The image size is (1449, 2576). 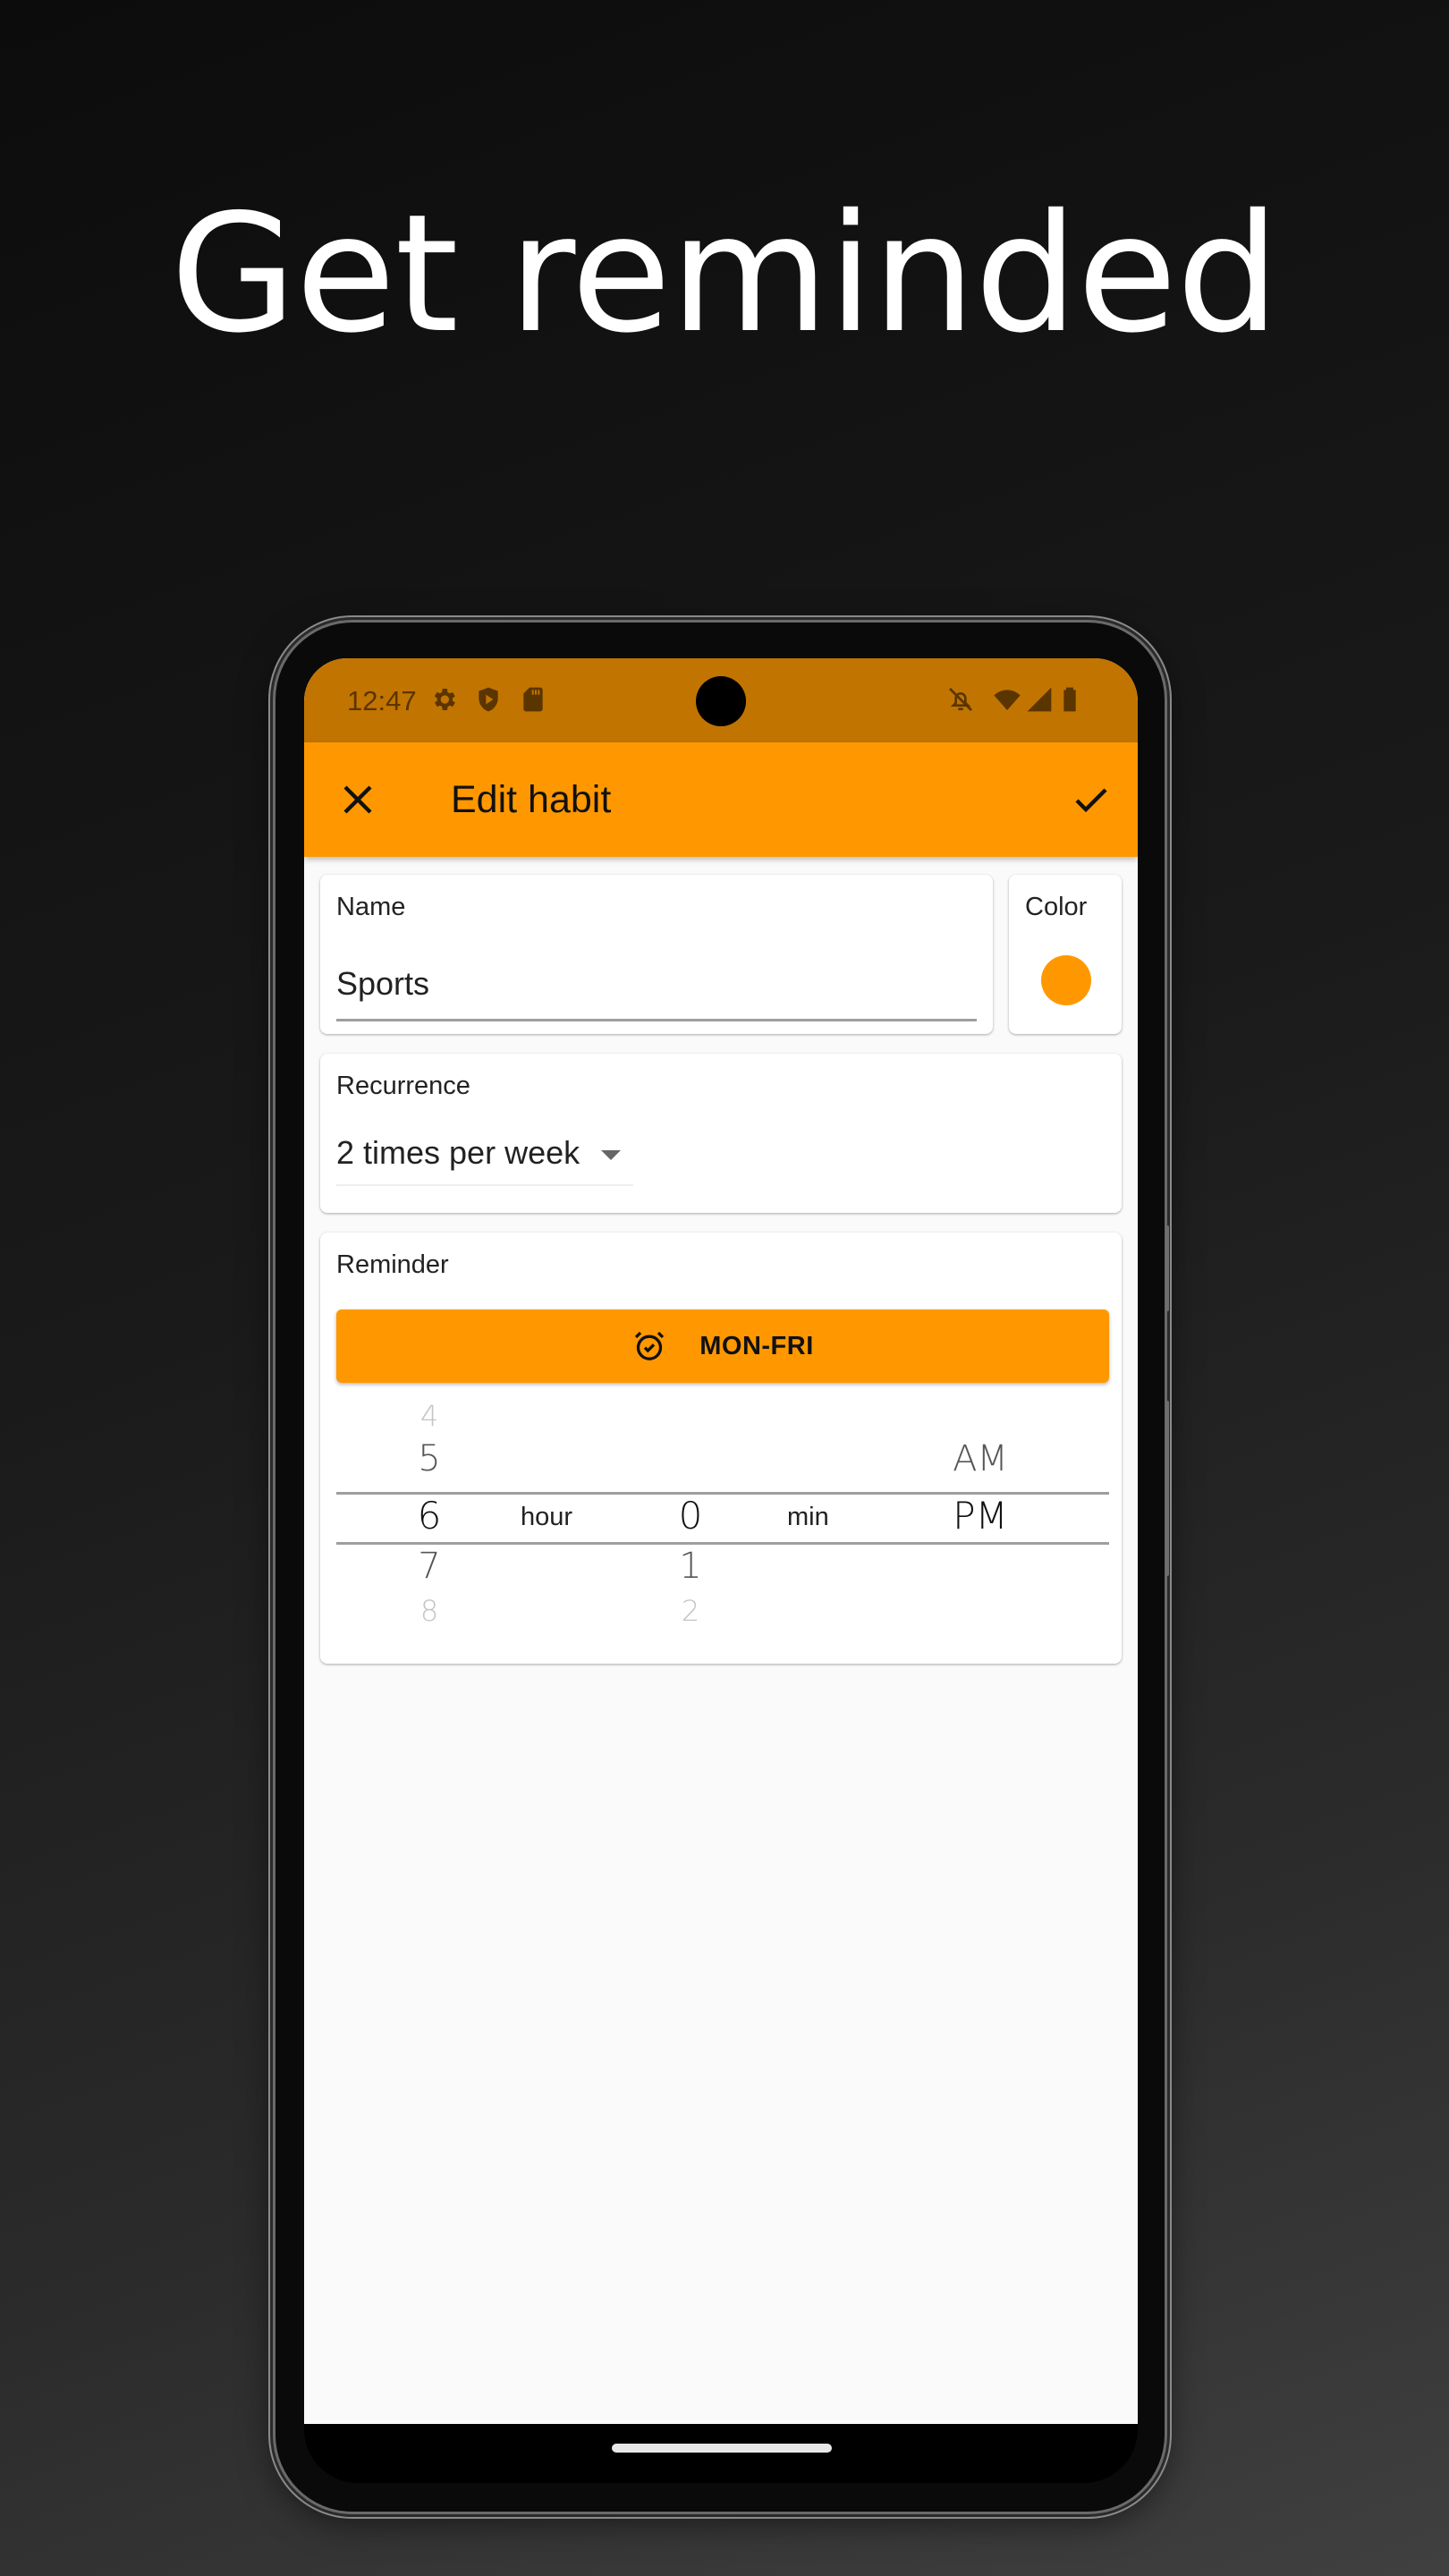 I want to click on camera-cutout, so click(x=721, y=701).